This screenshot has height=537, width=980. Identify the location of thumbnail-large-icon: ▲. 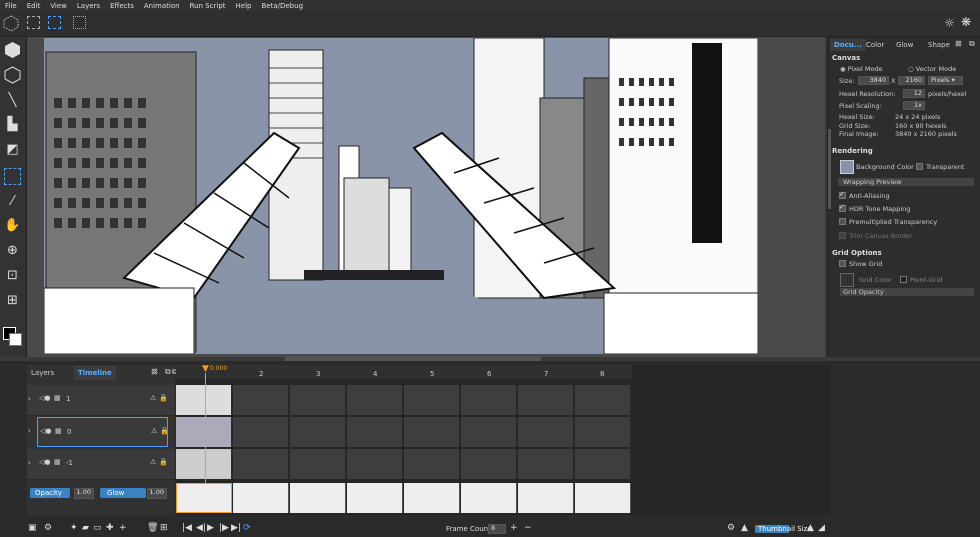
(810, 528).